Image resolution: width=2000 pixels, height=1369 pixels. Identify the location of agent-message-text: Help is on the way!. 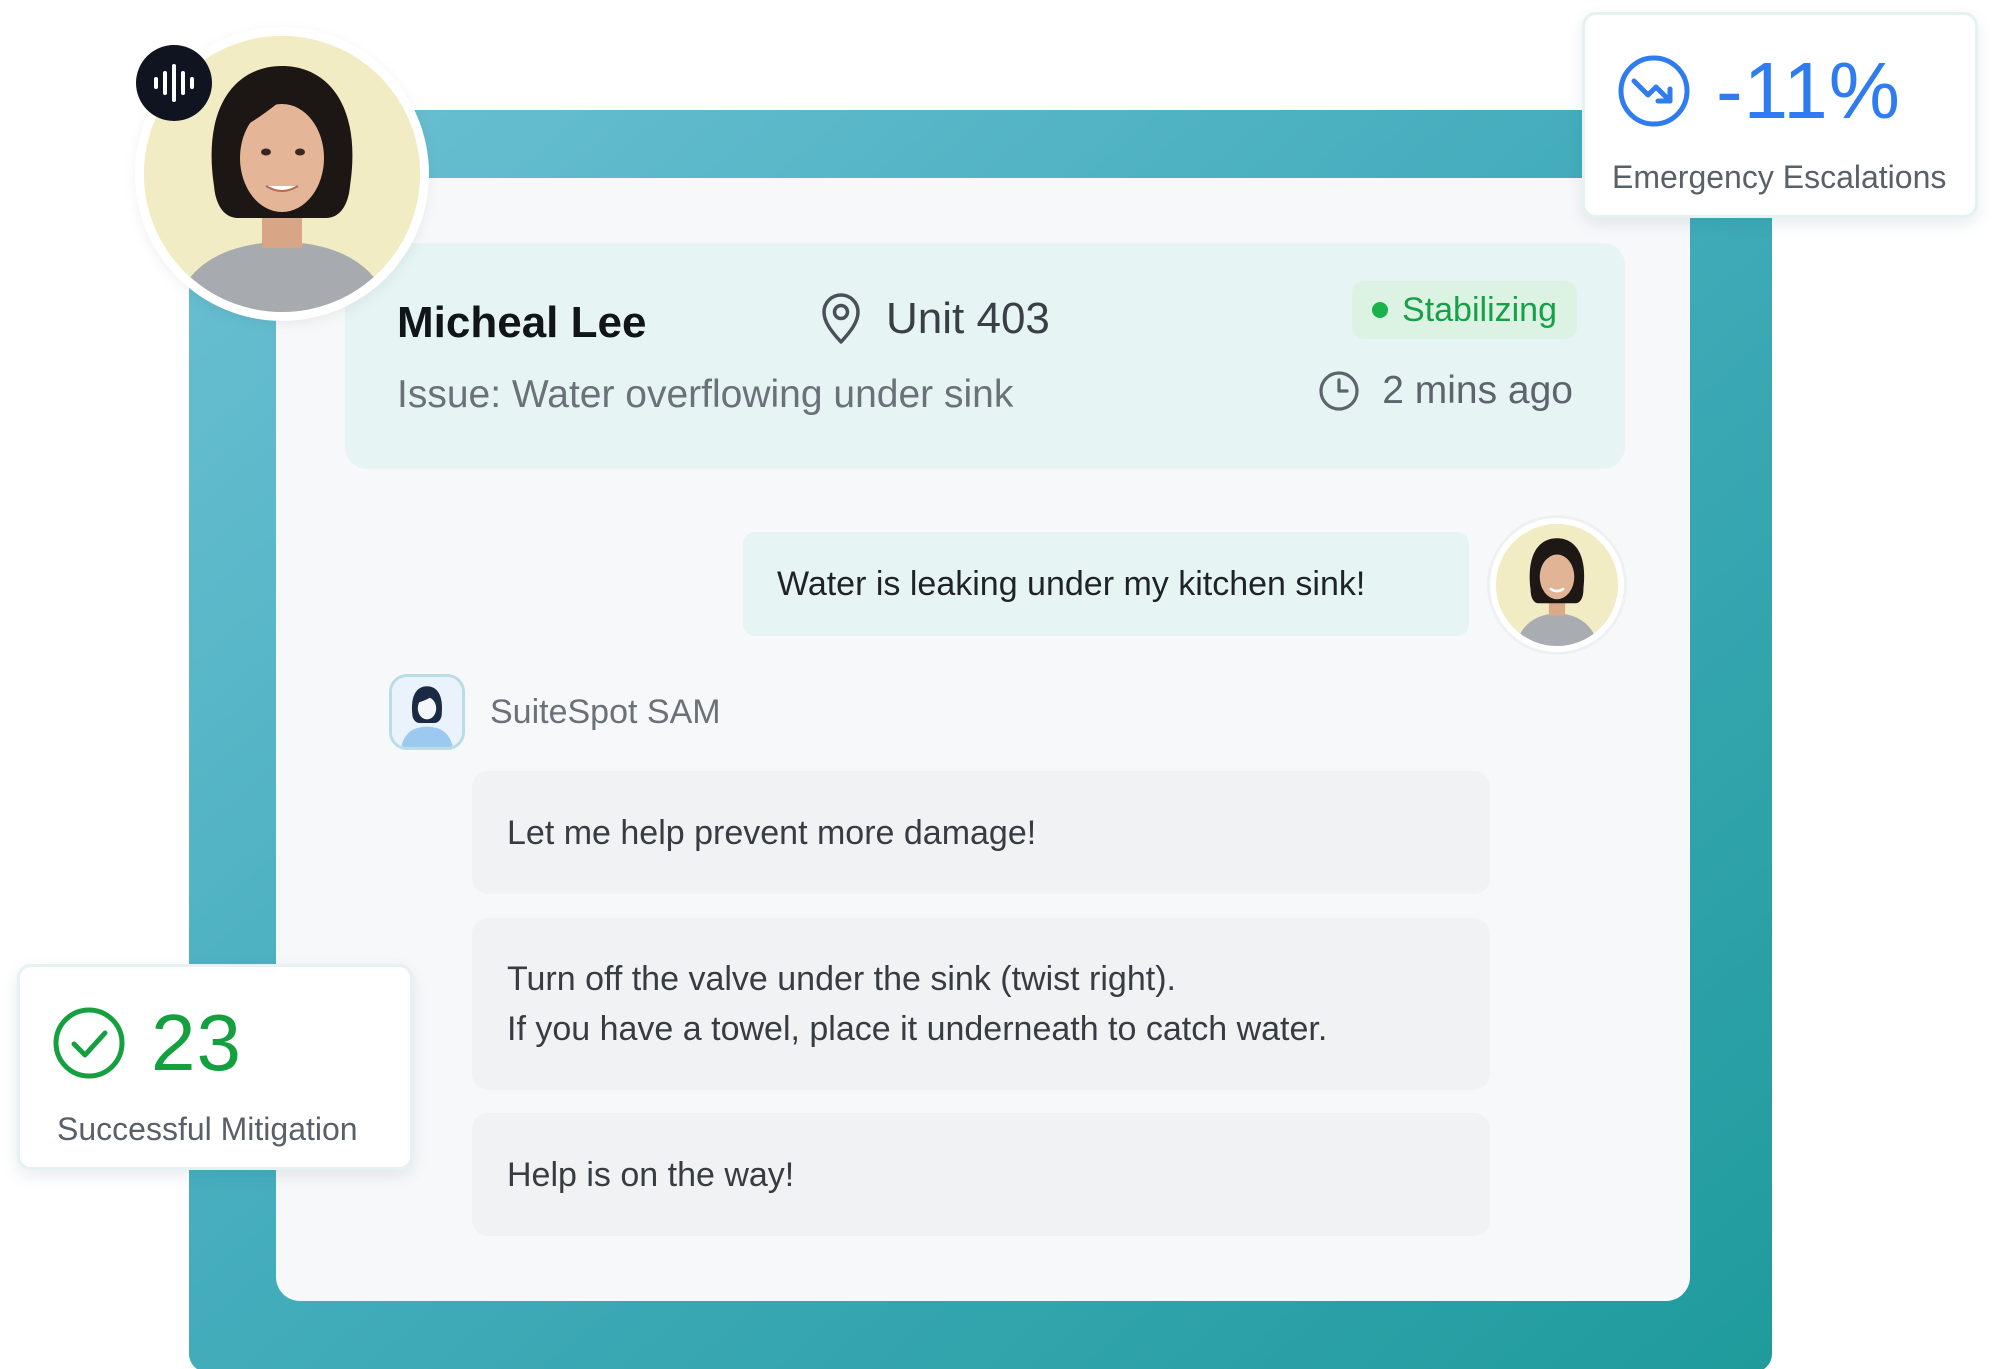
(651, 1174).